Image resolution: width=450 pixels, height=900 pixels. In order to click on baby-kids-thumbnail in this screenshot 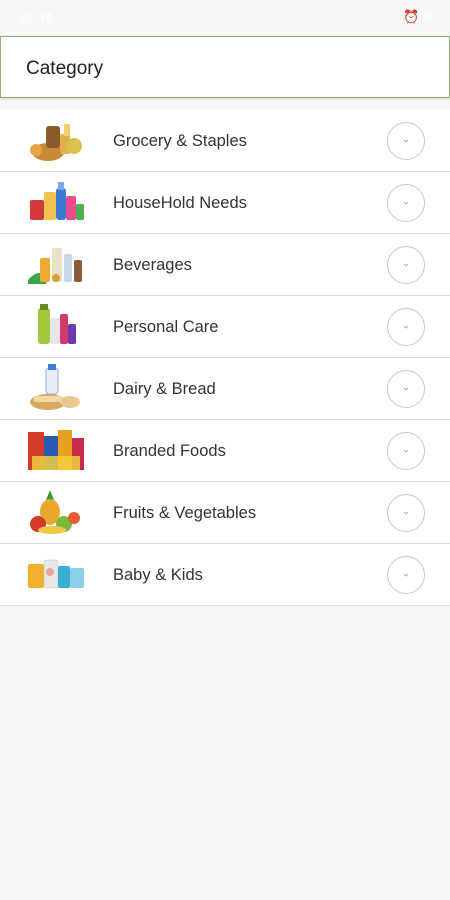, I will do `click(56, 574)`.